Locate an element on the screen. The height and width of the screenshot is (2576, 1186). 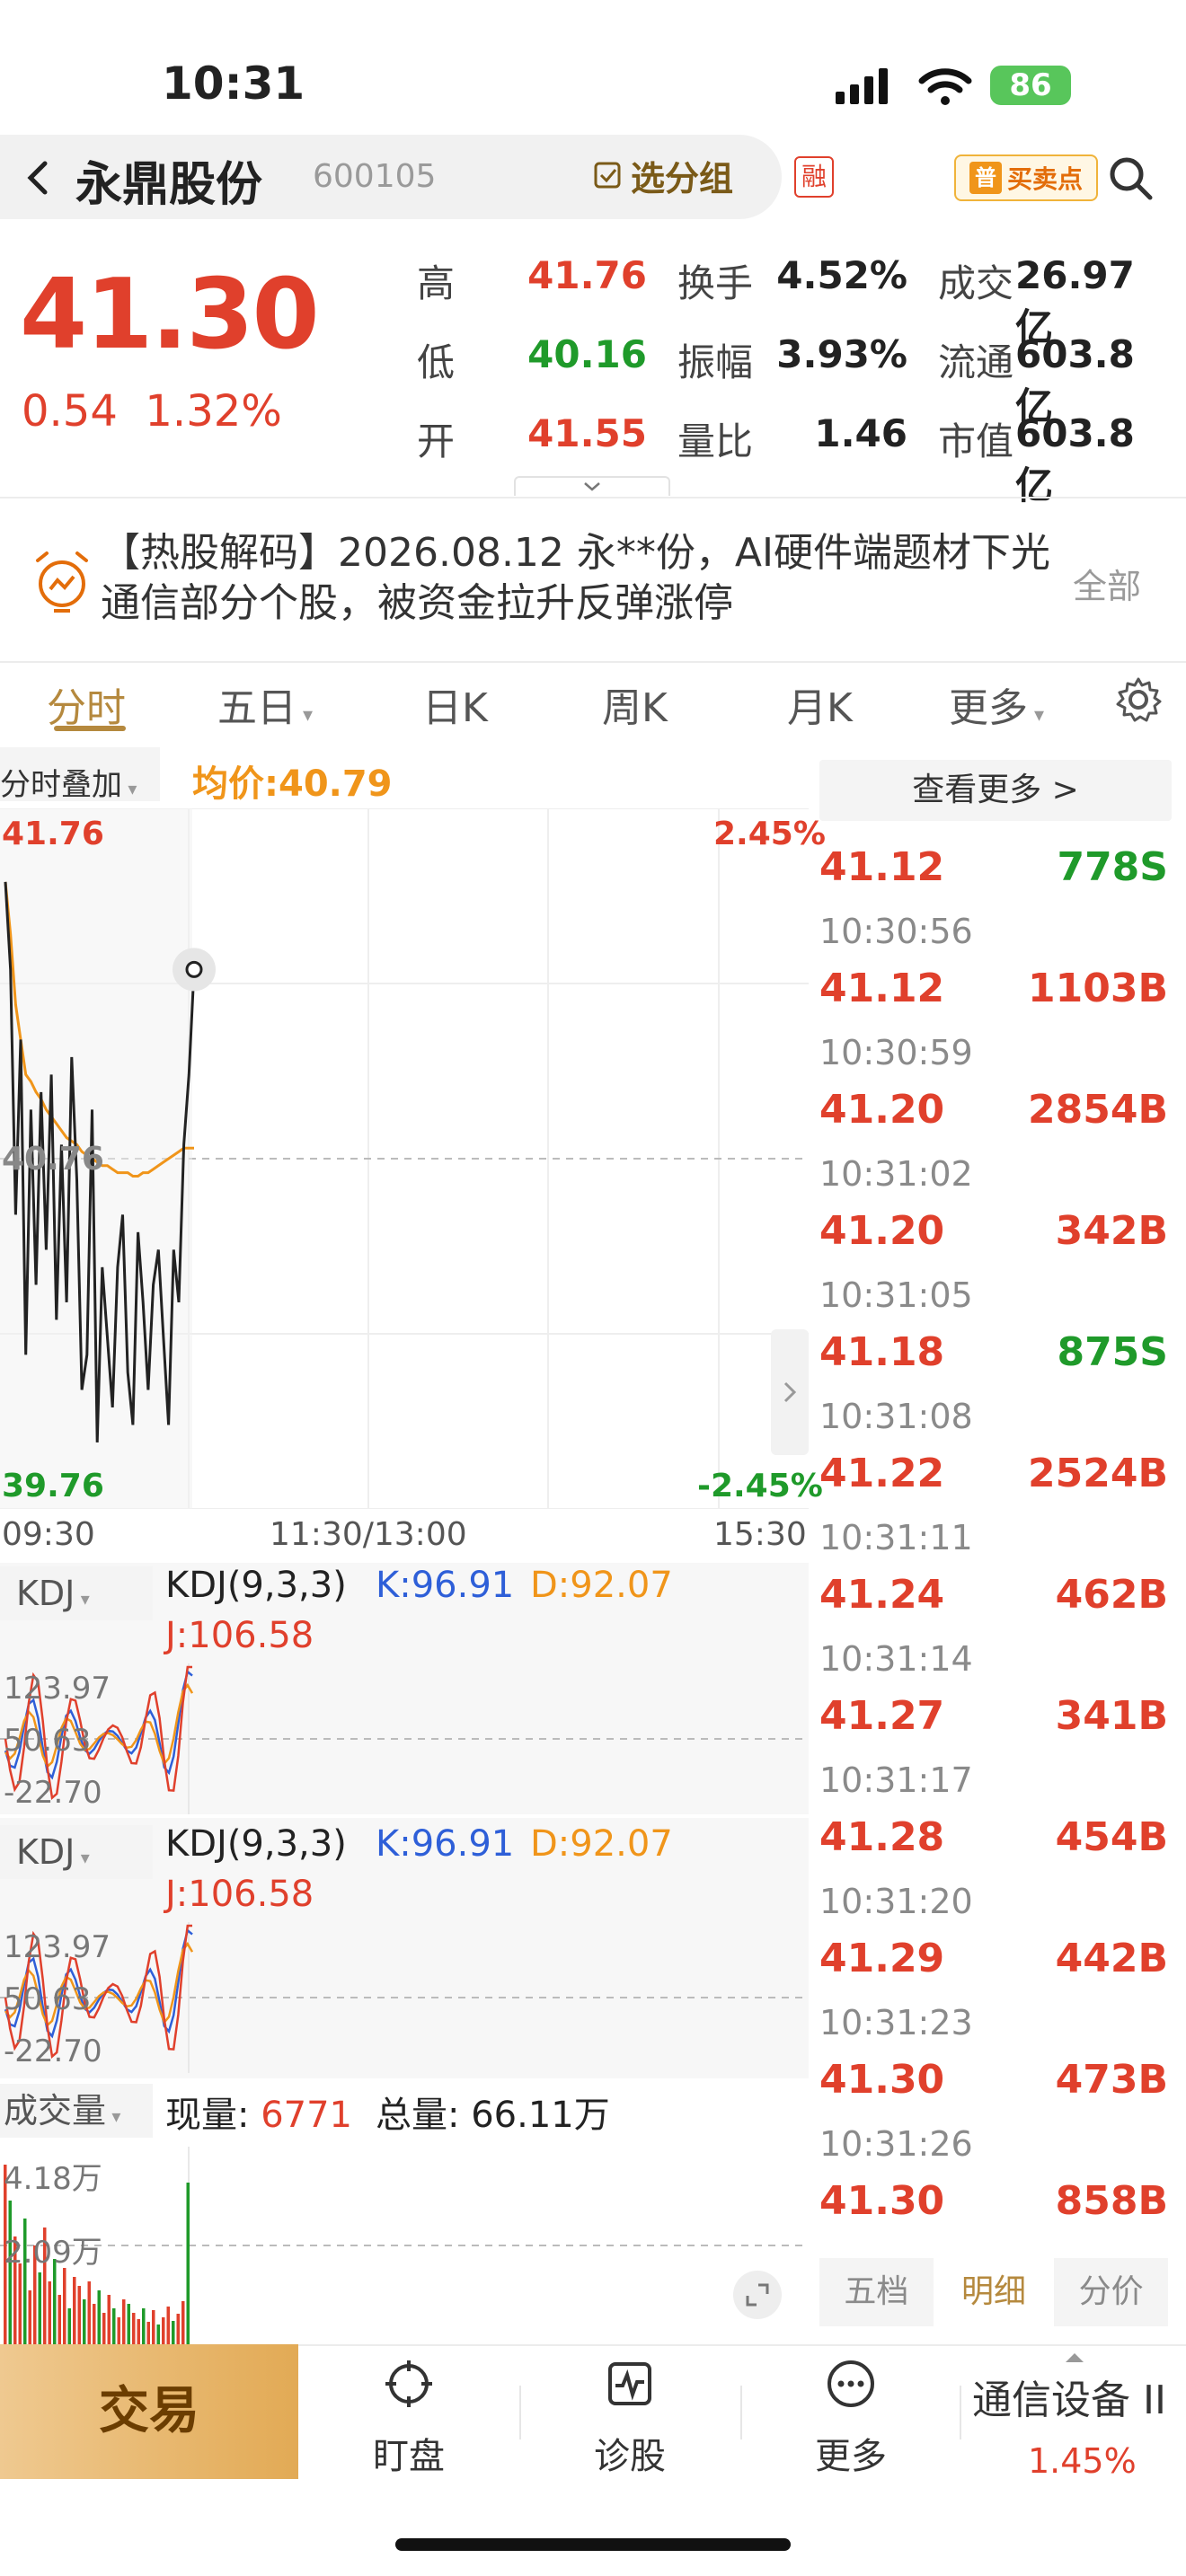
buy-sell-points-button: 普 买卖点 is located at coordinates (1026, 177).